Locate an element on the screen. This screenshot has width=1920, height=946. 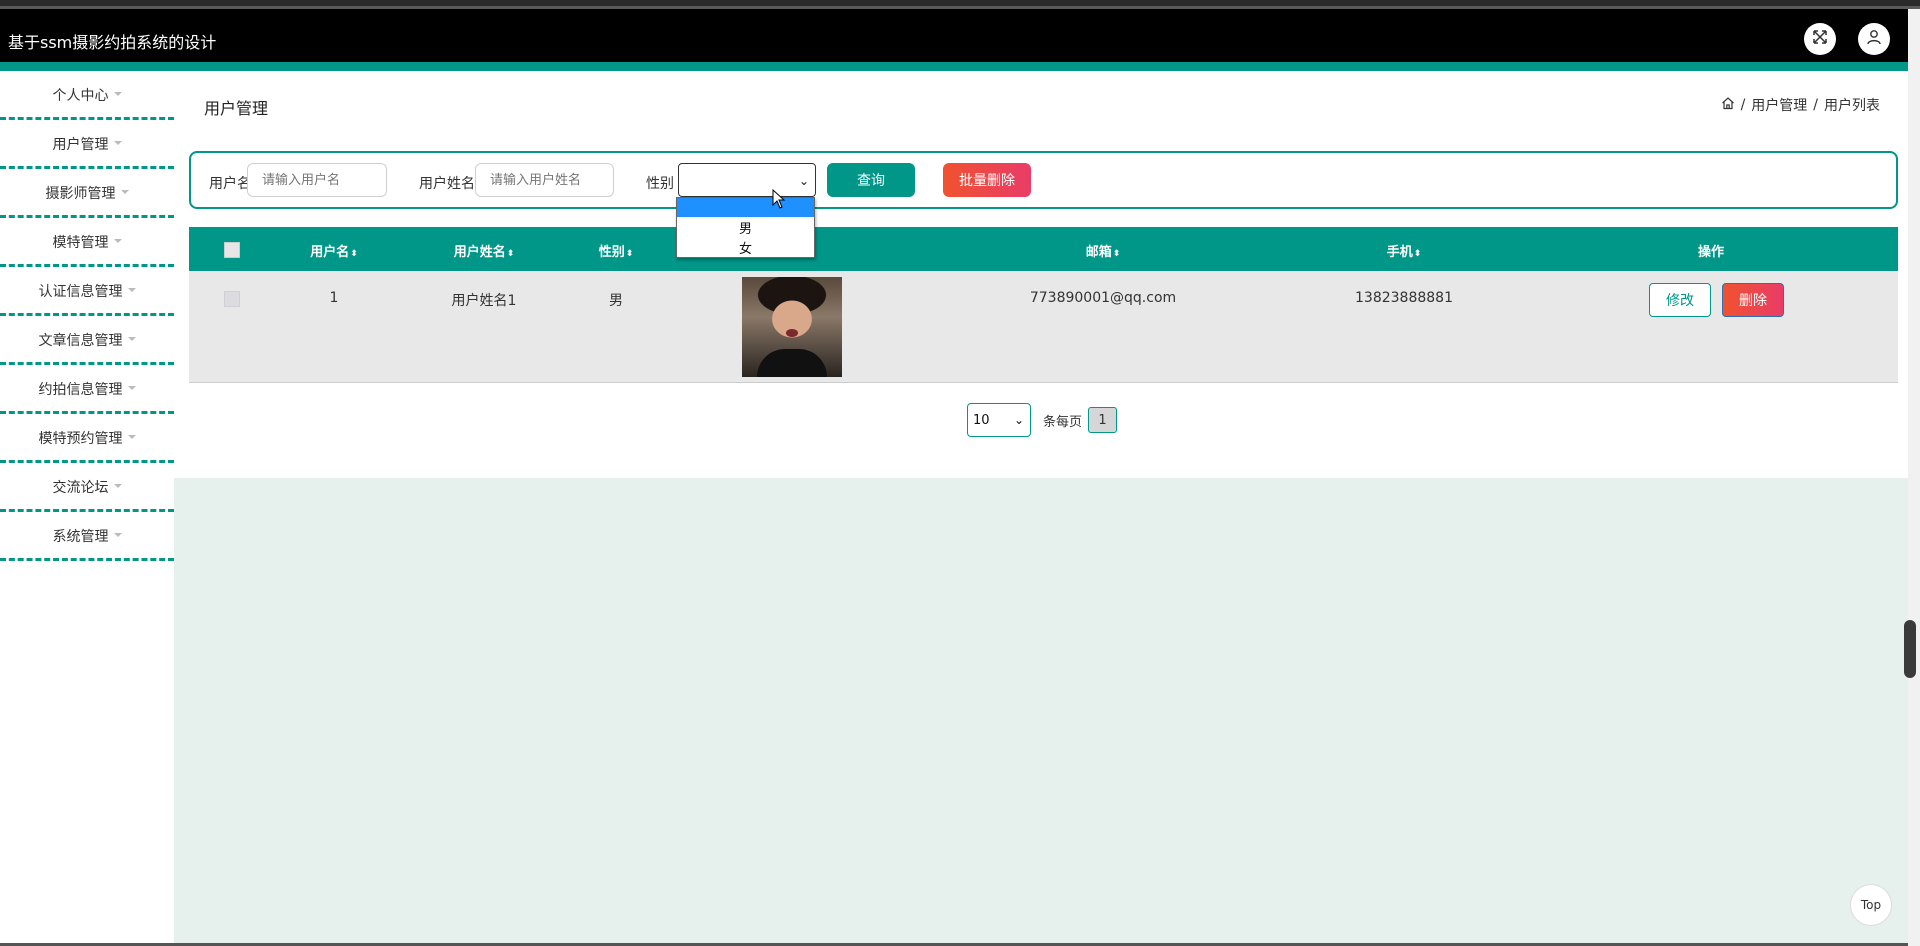
sidebar-item-label: 模特管理 is located at coordinates (80, 243).